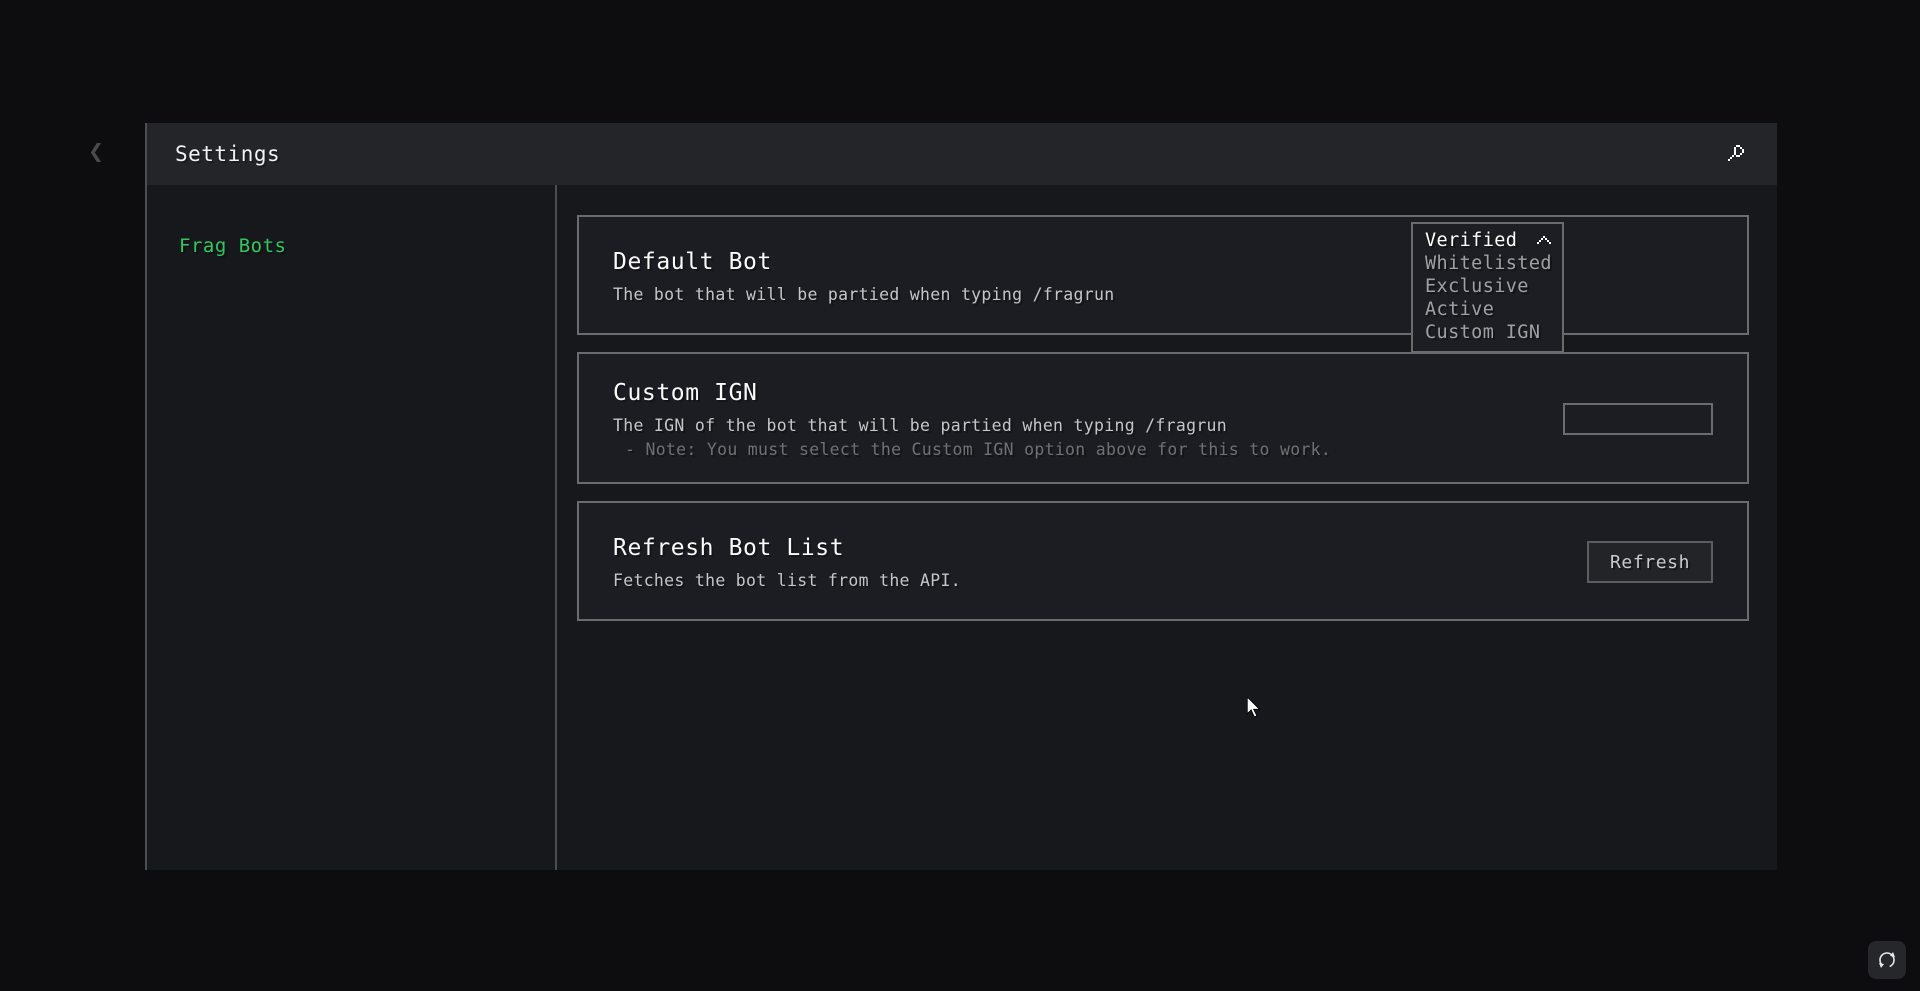  I want to click on custom-ign-input, so click(1638, 419).